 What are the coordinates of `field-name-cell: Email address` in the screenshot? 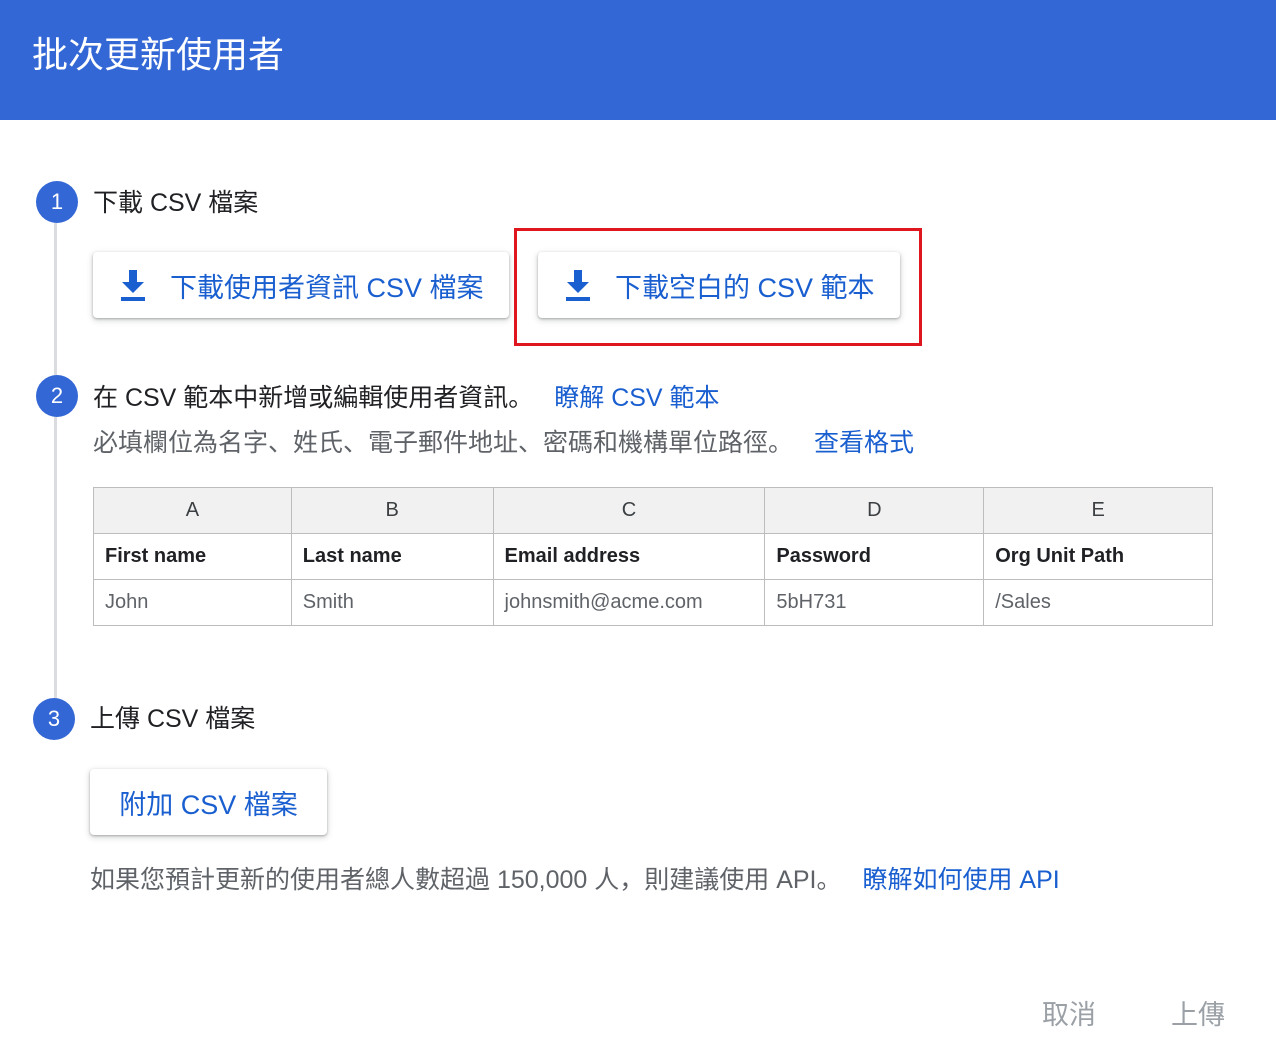 It's located at (629, 556).